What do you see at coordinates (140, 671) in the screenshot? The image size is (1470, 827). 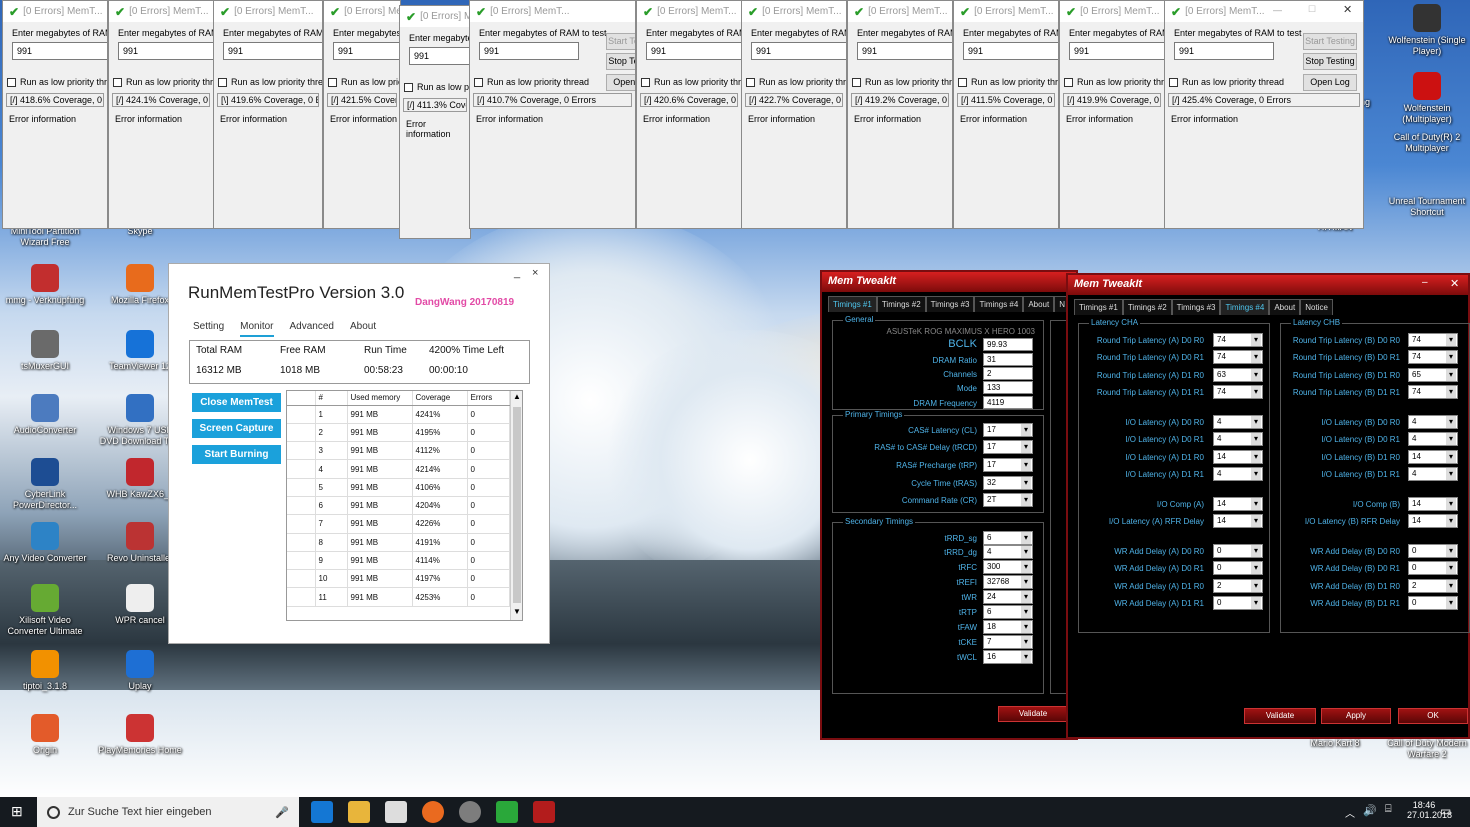 I see `desktop-icon: Uplay` at bounding box center [140, 671].